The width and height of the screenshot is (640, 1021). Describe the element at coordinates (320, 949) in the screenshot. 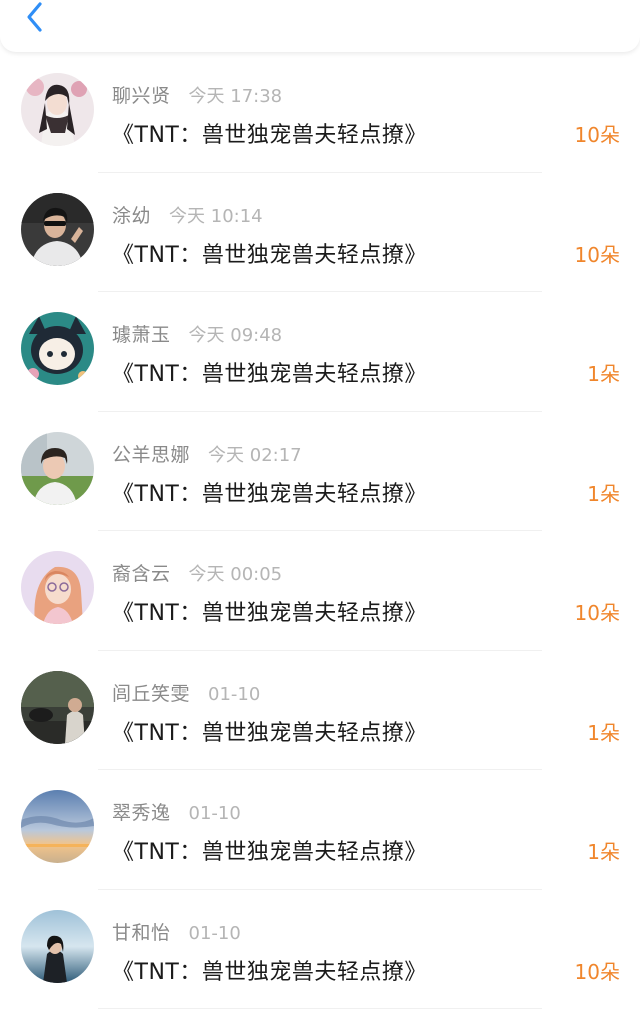

I see `list-item: 甘和怡 01-10 《TNT：兽世独宠兽夫轻点撩》 10朵` at that location.